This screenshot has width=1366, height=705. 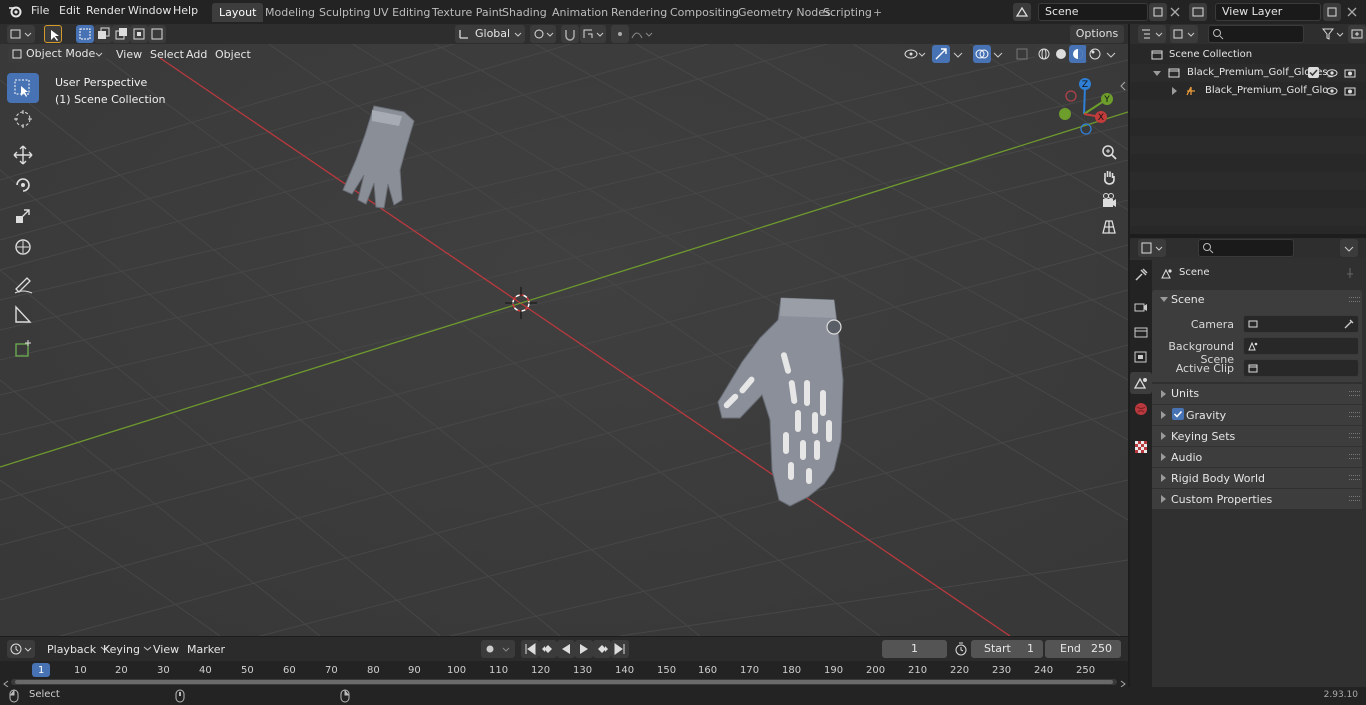 What do you see at coordinates (1109, 201) in the screenshot?
I see `camera-view-button` at bounding box center [1109, 201].